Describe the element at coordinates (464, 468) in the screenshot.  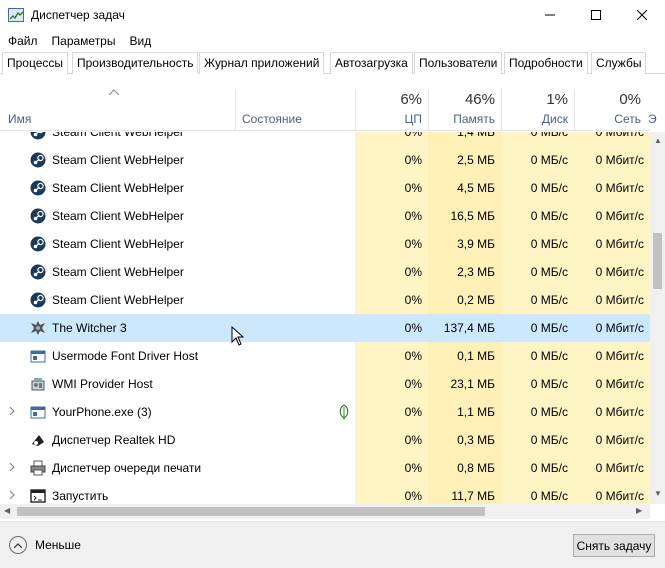
I see `memory-value: 0,8 МБ` at that location.